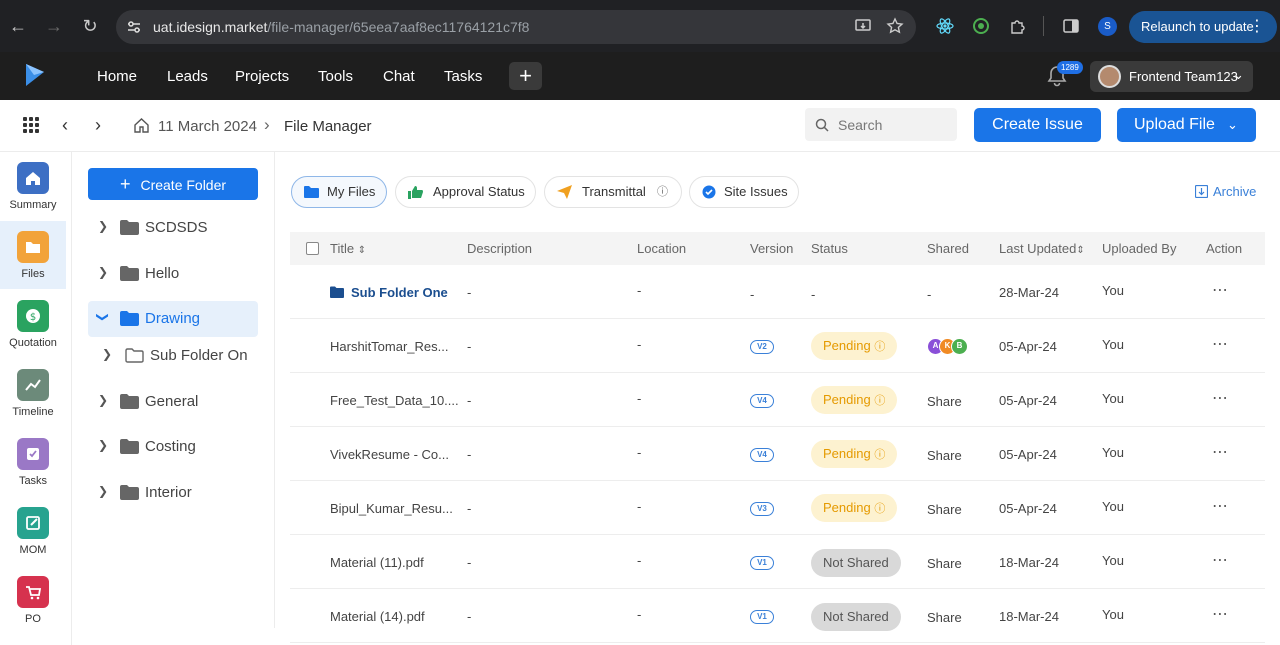 The width and height of the screenshot is (1280, 645). Describe the element at coordinates (465, 192) in the screenshot. I see `tab-approval-status: Approval Status` at that location.